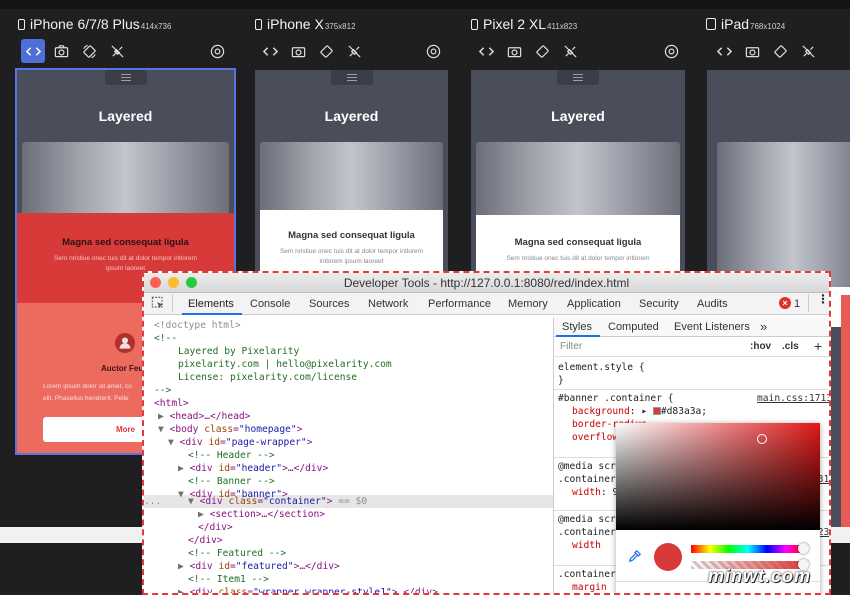 This screenshot has height=595, width=850. What do you see at coordinates (818, 346) in the screenshot?
I see `new-rule-button: +` at bounding box center [818, 346].